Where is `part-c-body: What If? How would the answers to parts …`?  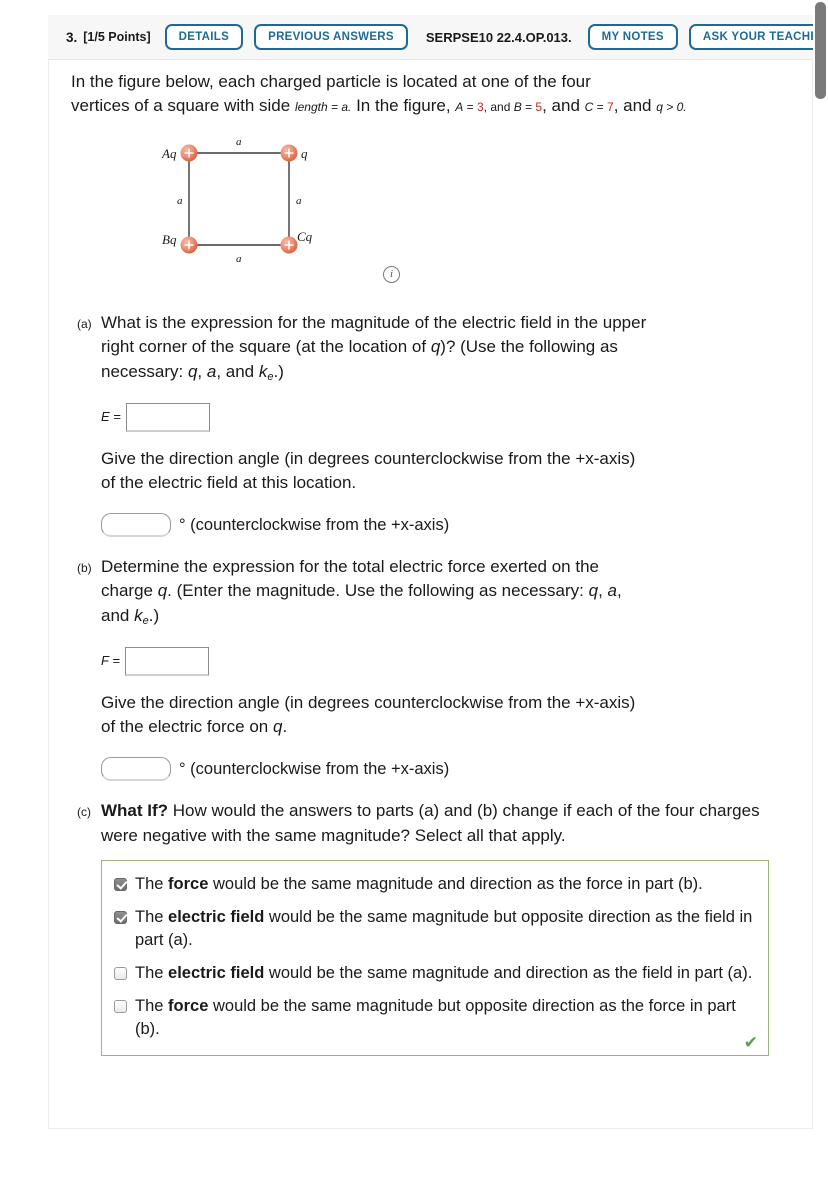 part-c-body: What If? How would the answers to parts … is located at coordinates (451, 823).